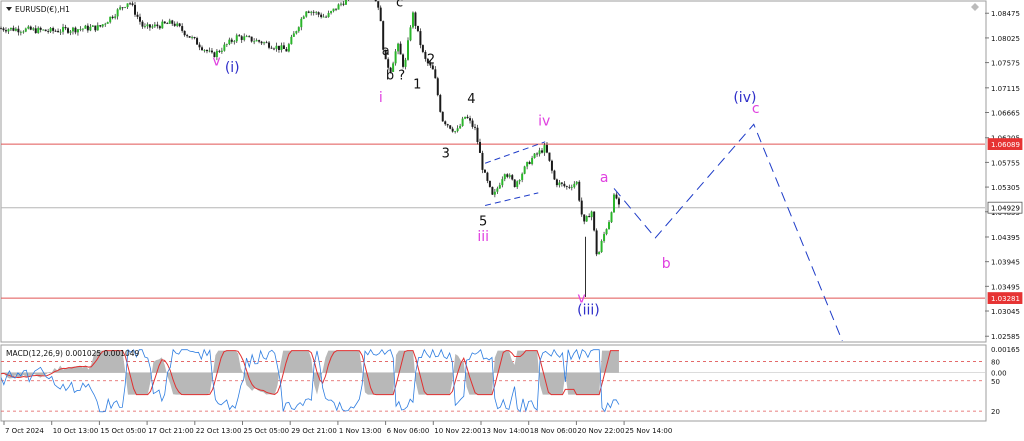 The width and height of the screenshot is (1024, 441). Describe the element at coordinates (431, 59) in the screenshot. I see `wave-label: 2` at that location.